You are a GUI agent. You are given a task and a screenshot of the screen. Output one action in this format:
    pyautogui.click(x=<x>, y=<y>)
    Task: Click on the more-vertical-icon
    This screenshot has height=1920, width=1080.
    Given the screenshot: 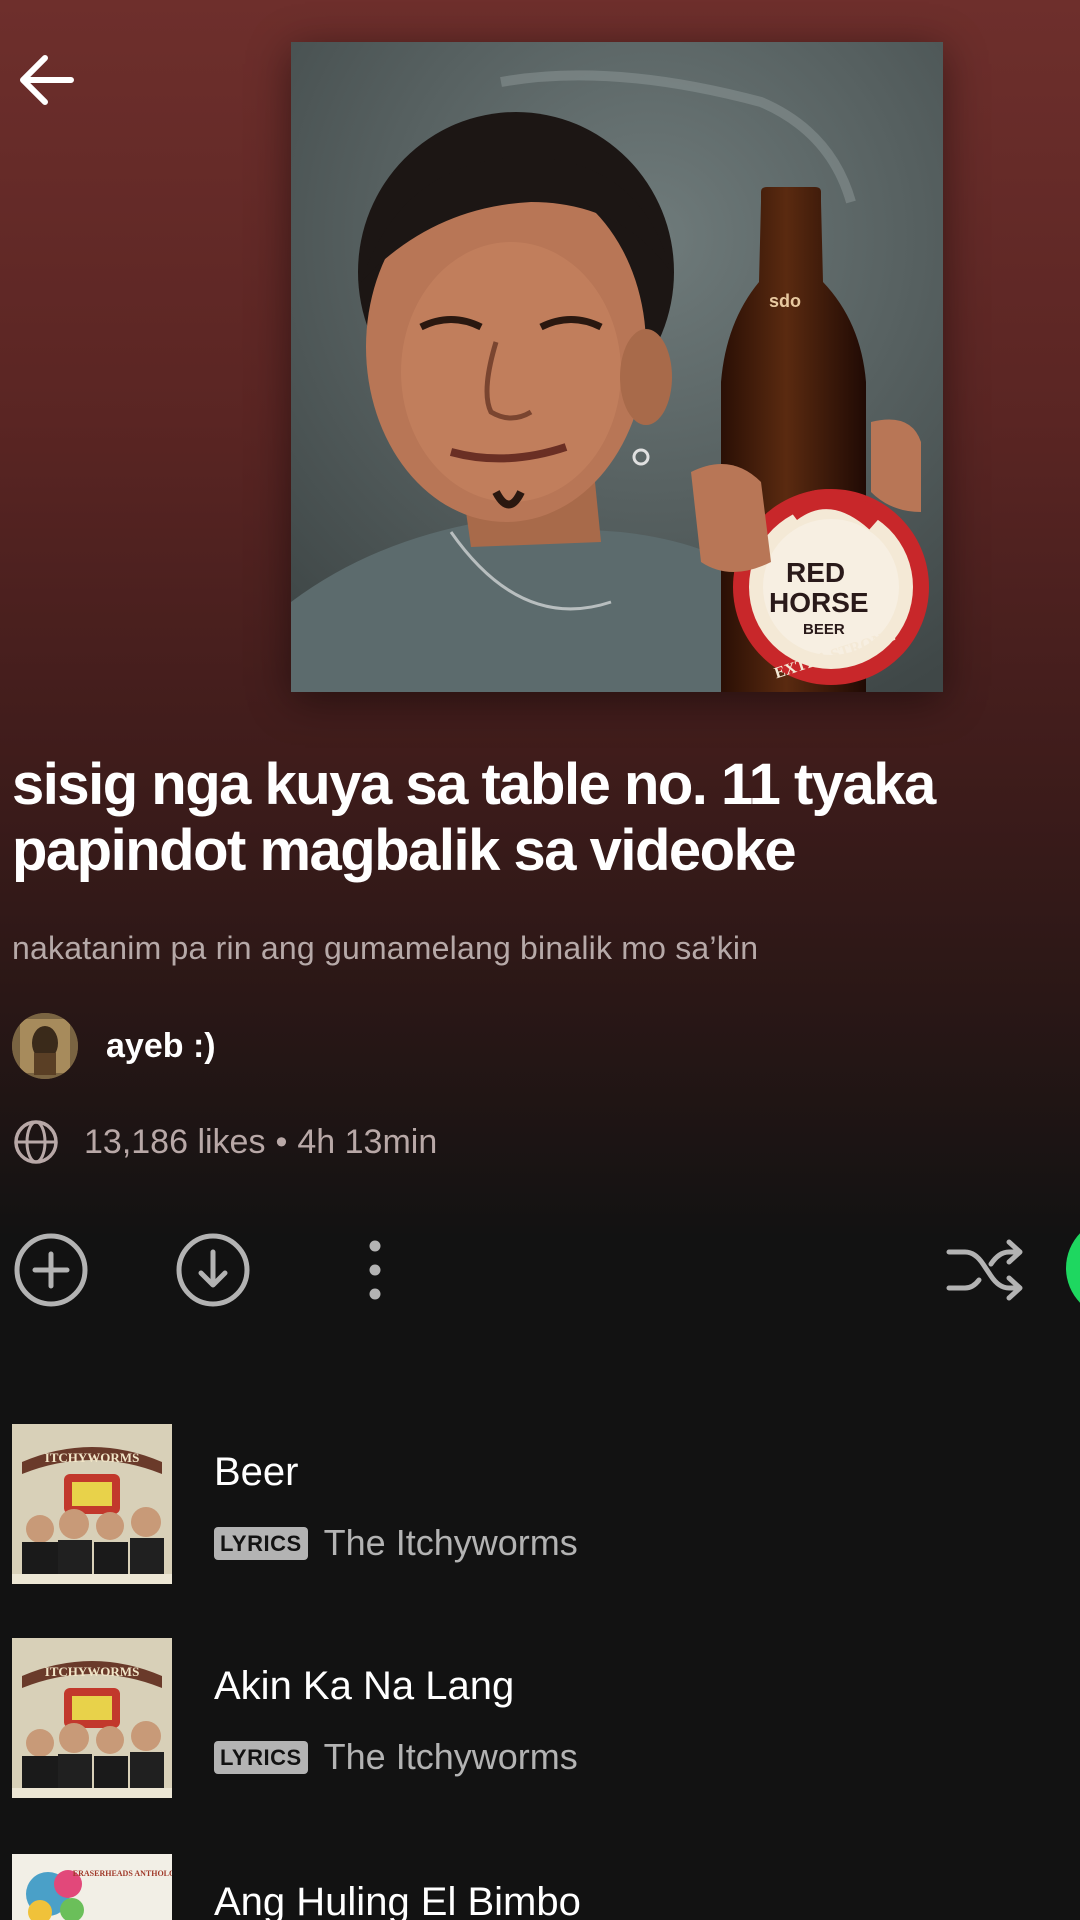 What is the action you would take?
    pyautogui.click(x=375, y=1270)
    